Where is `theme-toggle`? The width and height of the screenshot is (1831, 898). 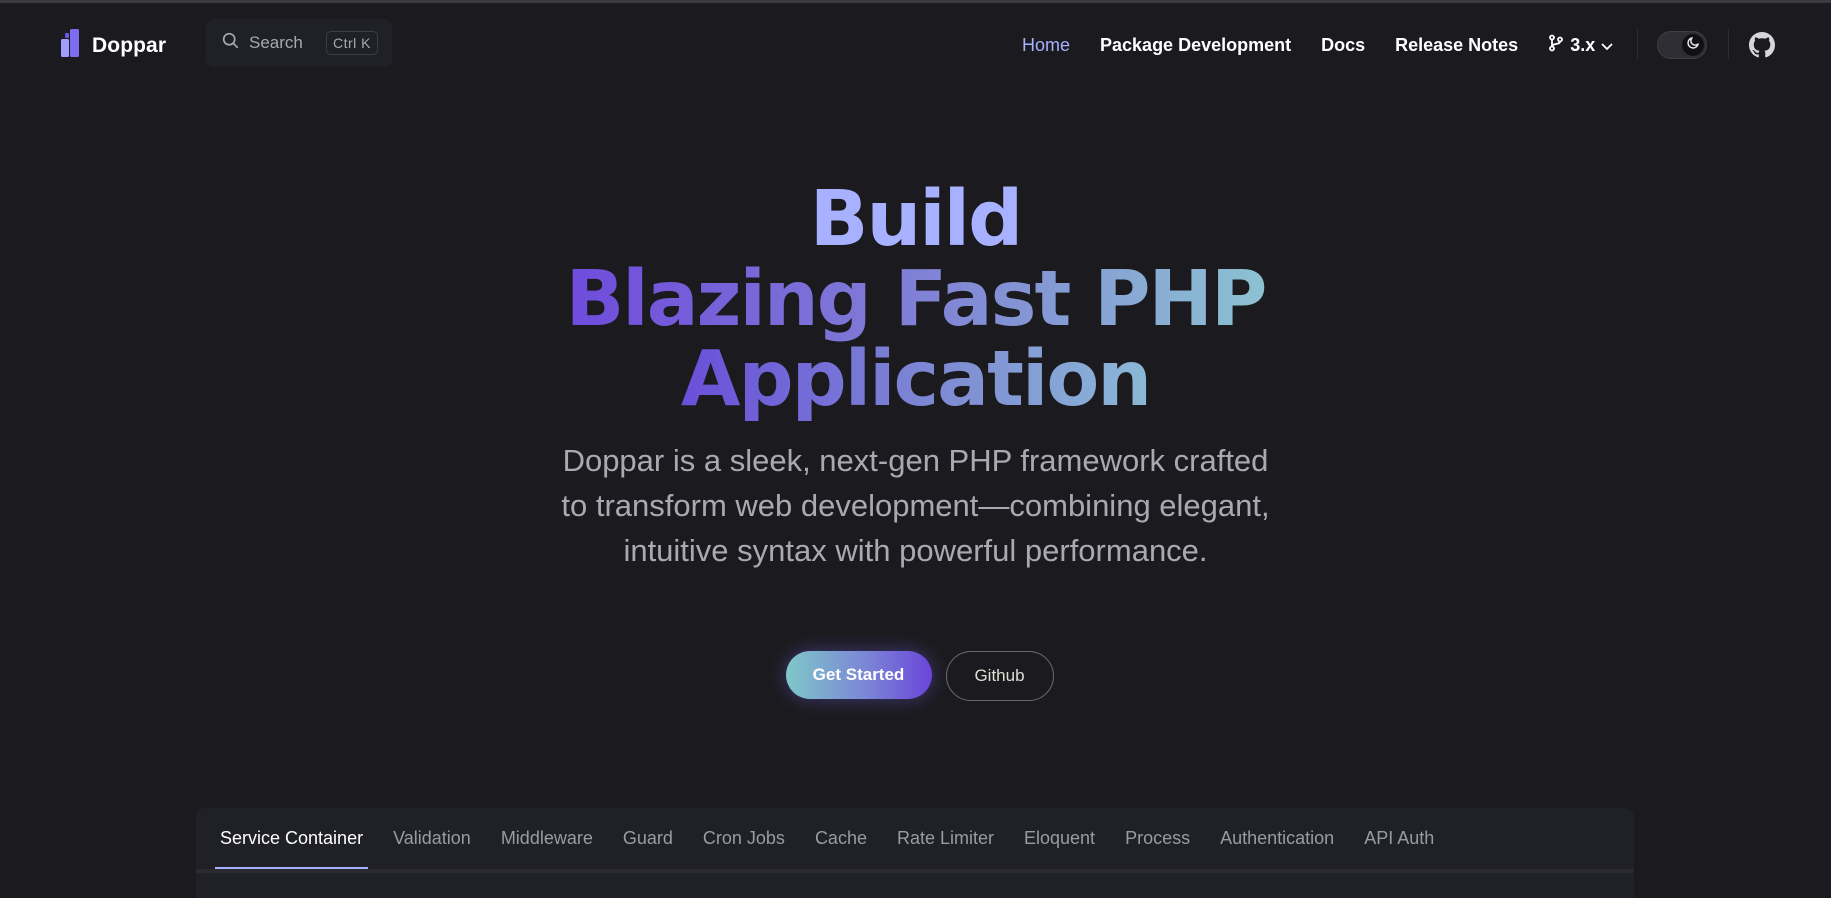
theme-toggle is located at coordinates (1682, 45).